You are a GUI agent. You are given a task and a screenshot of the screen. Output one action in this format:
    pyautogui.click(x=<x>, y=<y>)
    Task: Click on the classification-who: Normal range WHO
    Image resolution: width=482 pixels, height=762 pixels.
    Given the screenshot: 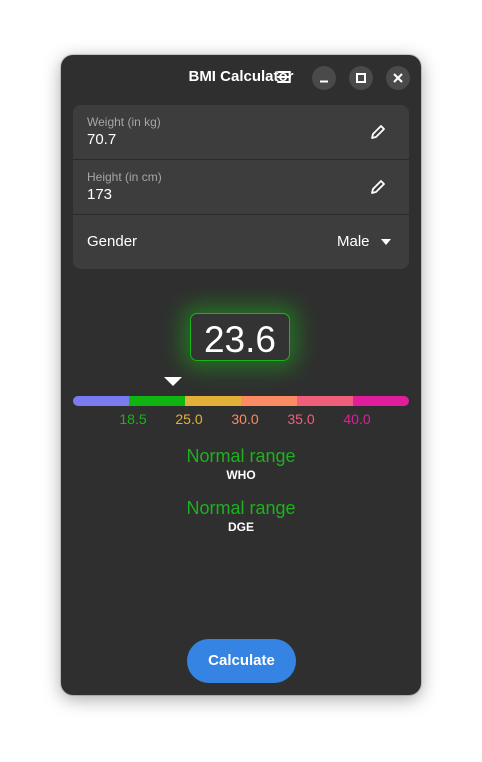 What is the action you would take?
    pyautogui.click(x=241, y=464)
    